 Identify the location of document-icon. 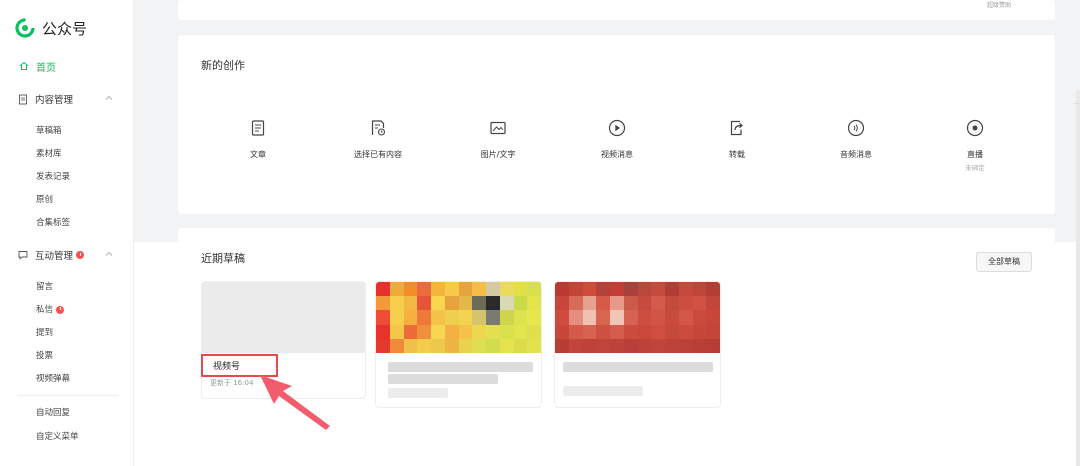
(23, 99).